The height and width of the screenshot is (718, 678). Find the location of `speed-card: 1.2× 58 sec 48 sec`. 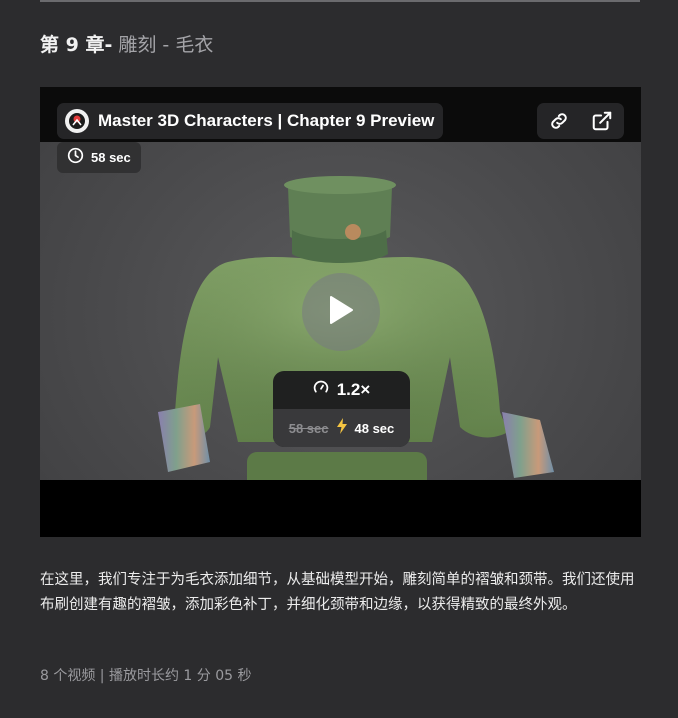

speed-card: 1.2× 58 sec 48 sec is located at coordinates (341, 409).